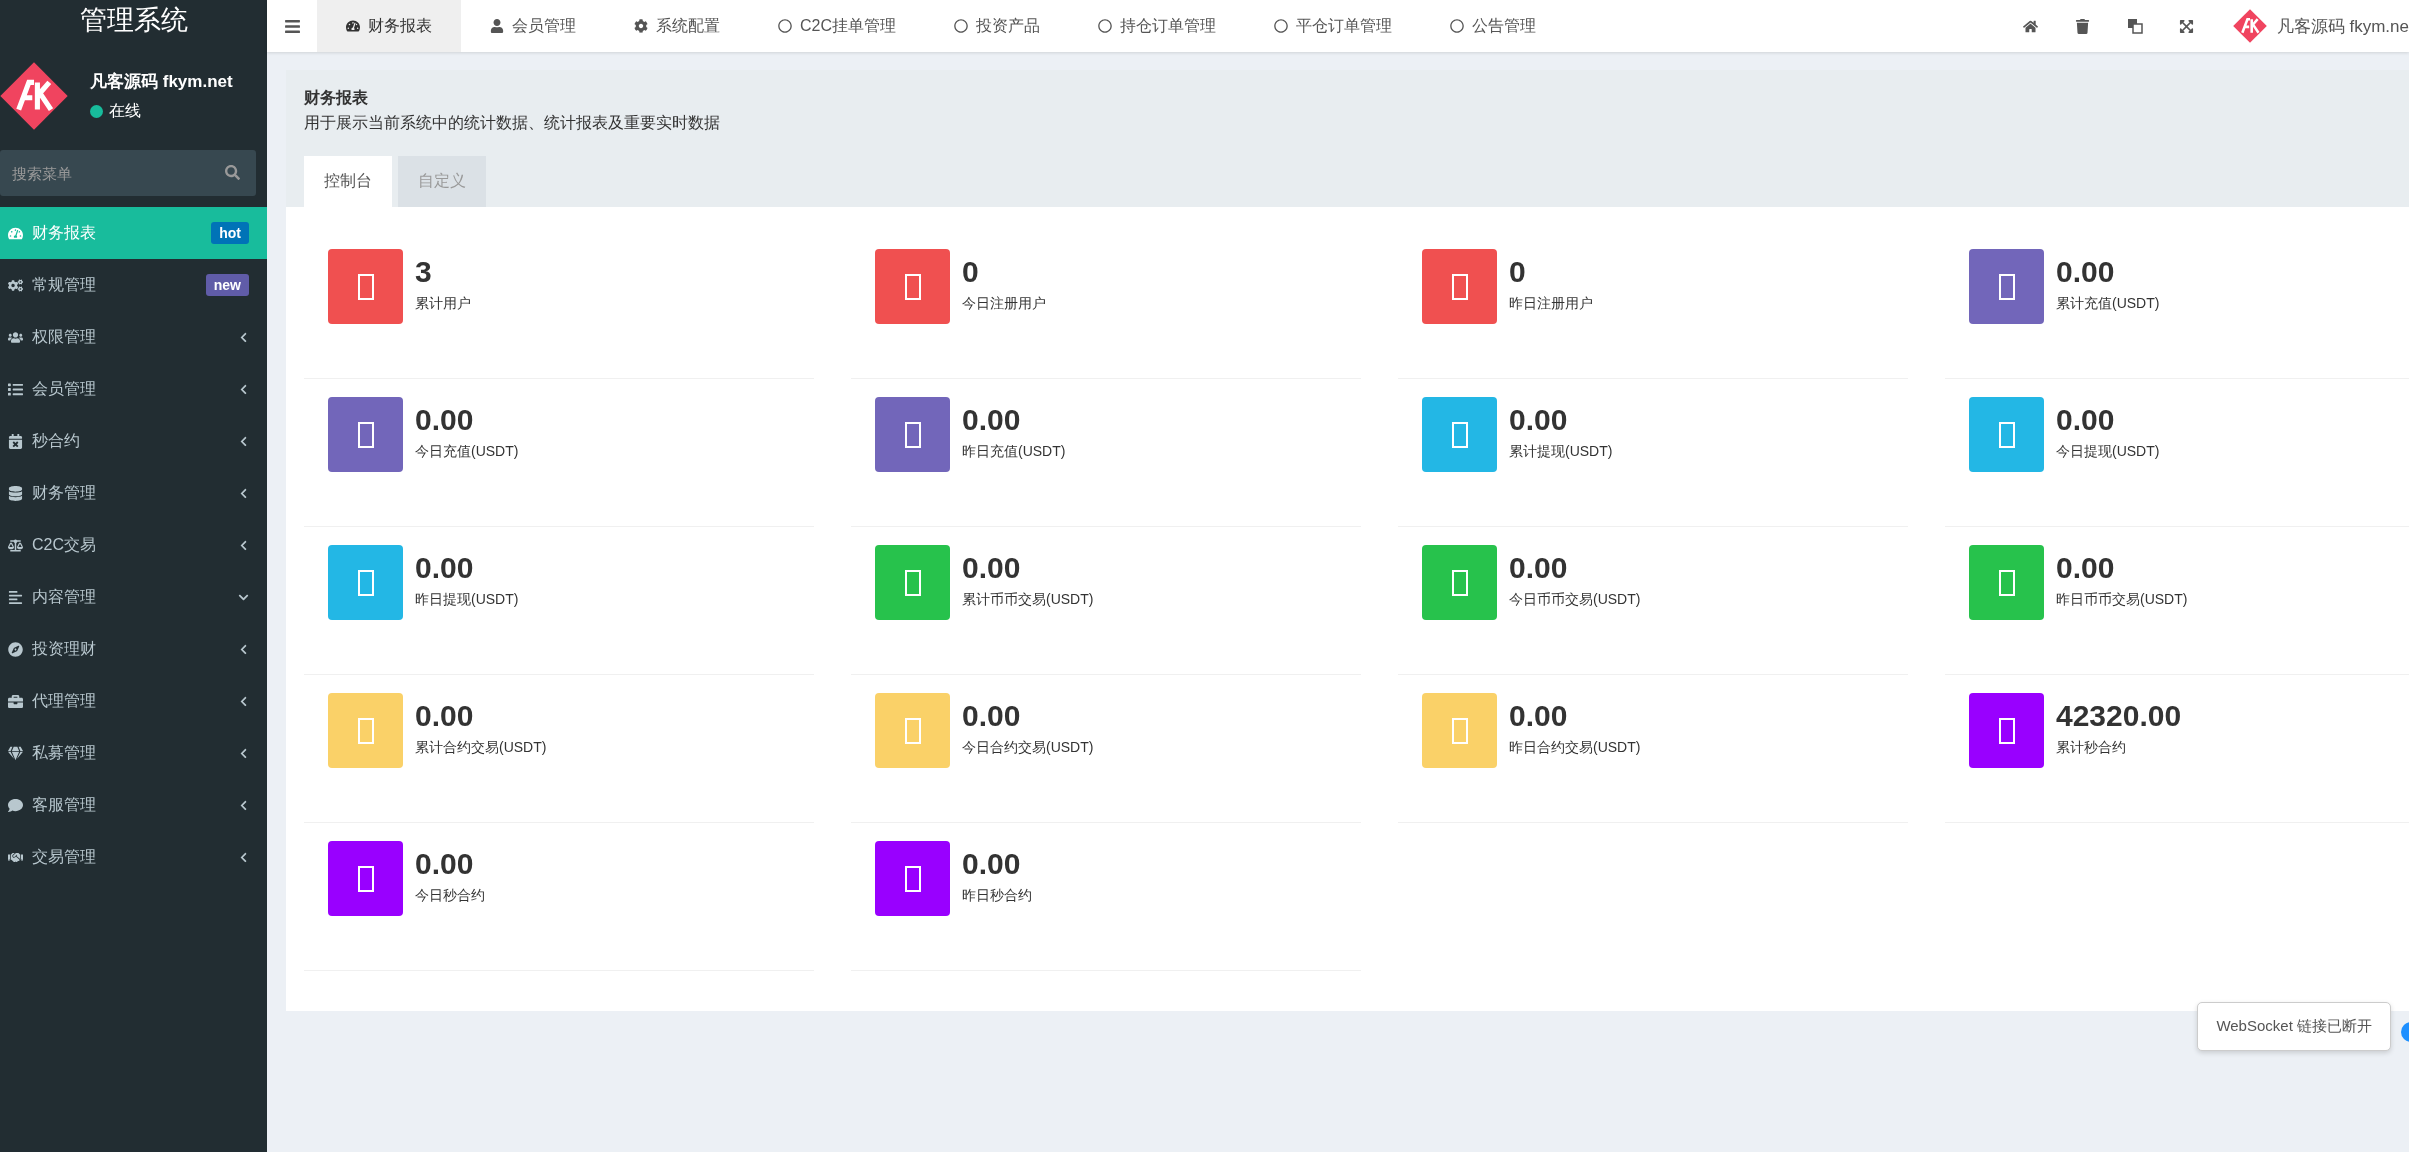 This screenshot has height=1152, width=2409. I want to click on gear-icon, so click(641, 26).